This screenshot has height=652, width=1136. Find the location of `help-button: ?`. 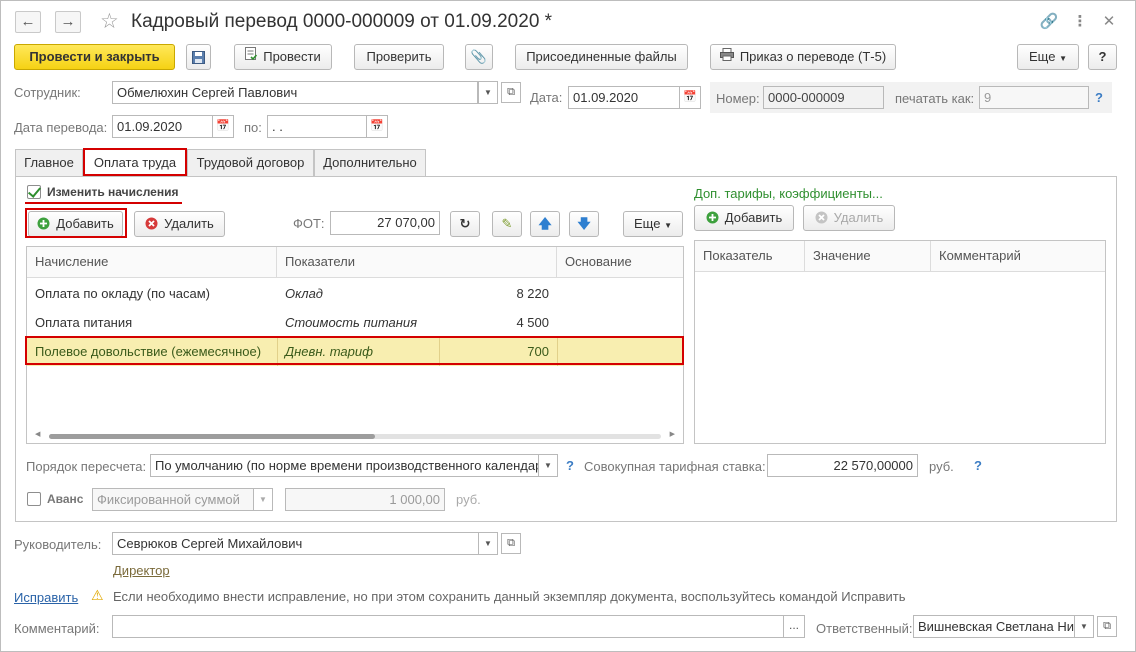

help-button: ? is located at coordinates (1102, 57).